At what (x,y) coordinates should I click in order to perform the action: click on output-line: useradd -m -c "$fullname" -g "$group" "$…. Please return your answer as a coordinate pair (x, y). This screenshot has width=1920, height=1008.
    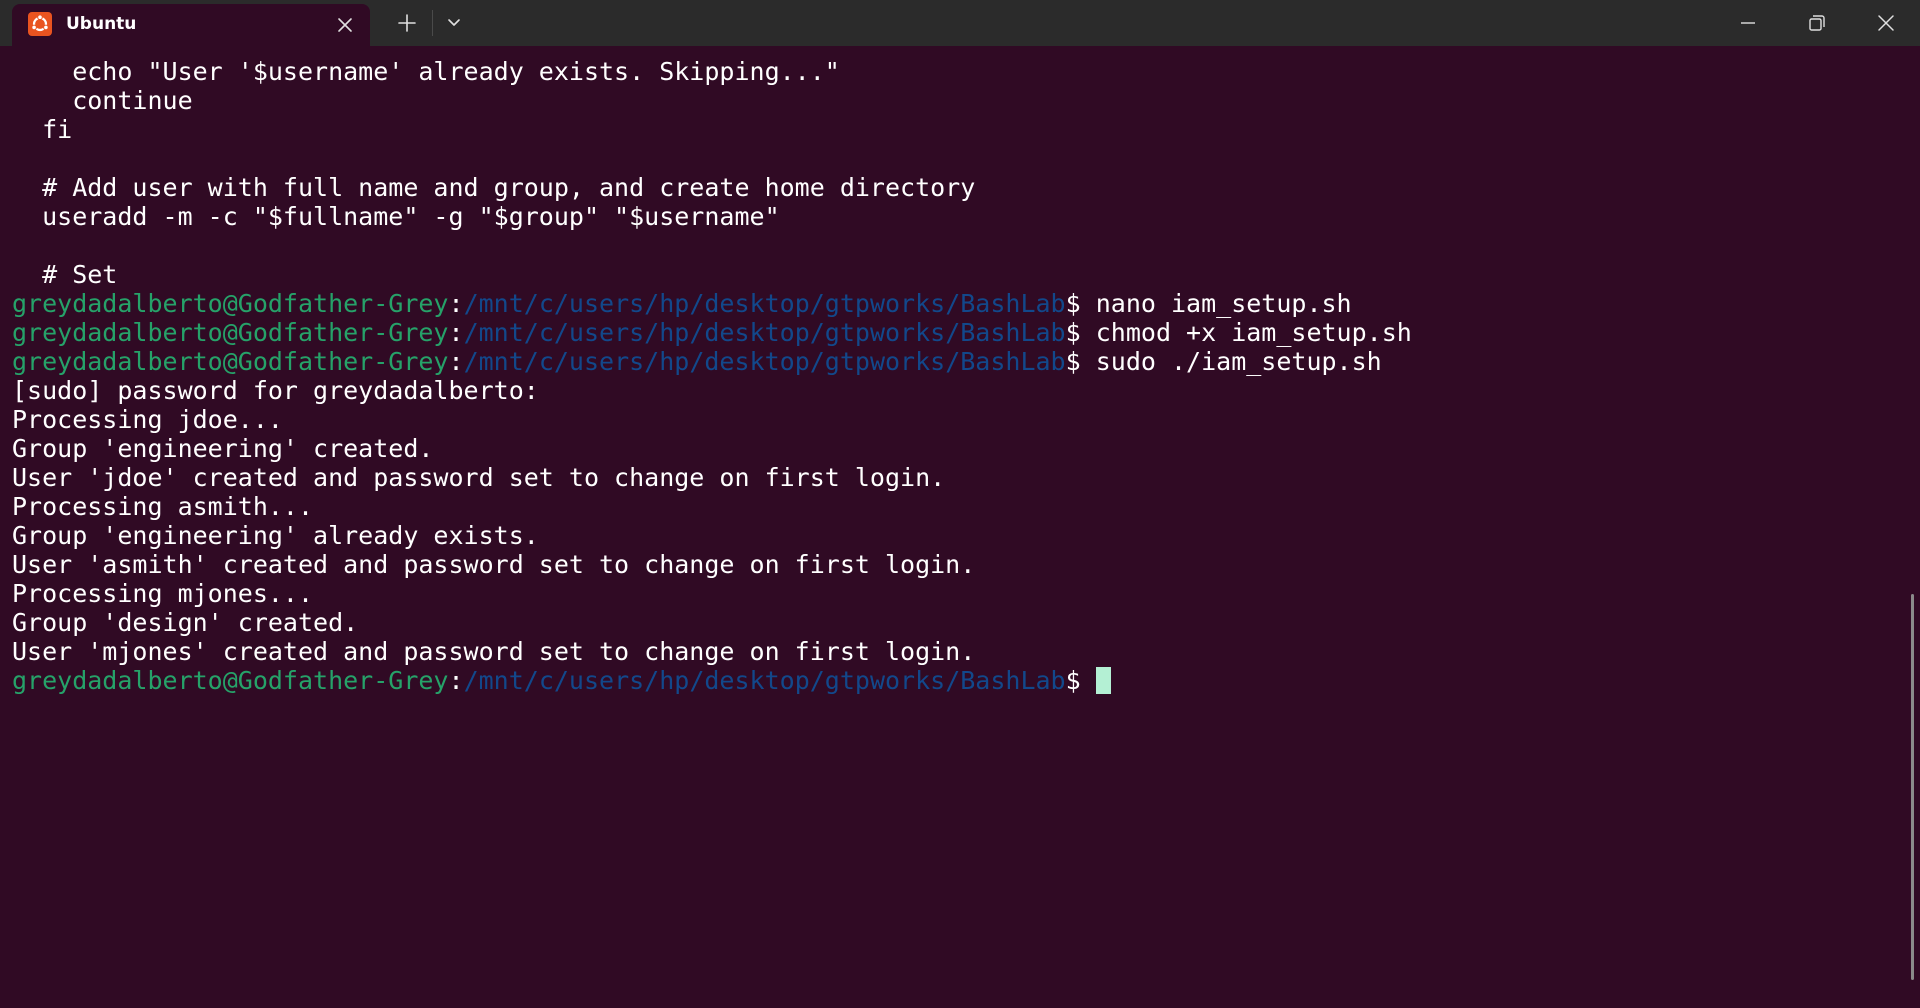
    Looking at the image, I should click on (396, 216).